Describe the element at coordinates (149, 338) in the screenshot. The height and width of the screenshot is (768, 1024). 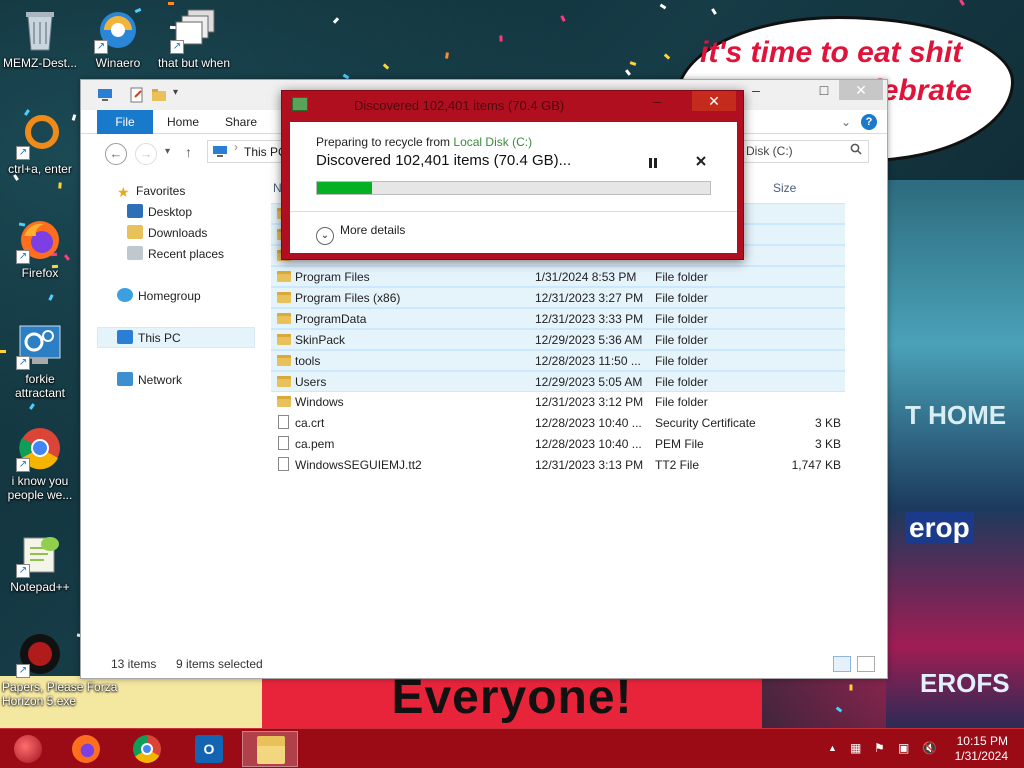
I see `nav-this-pc: This PC` at that location.